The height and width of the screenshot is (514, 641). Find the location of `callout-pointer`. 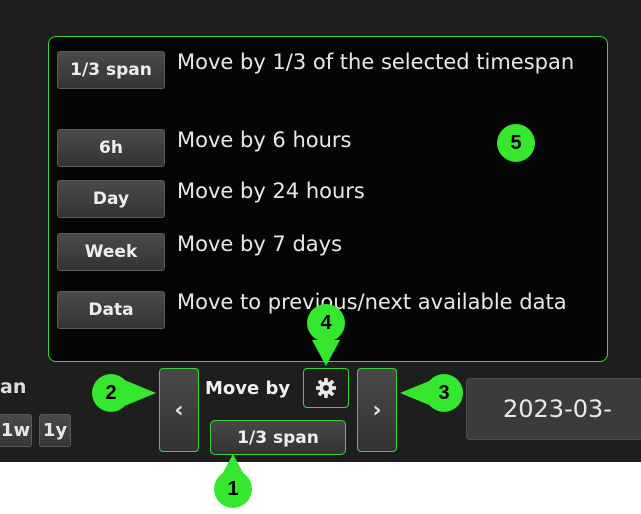

callout-pointer is located at coordinates (326, 353).